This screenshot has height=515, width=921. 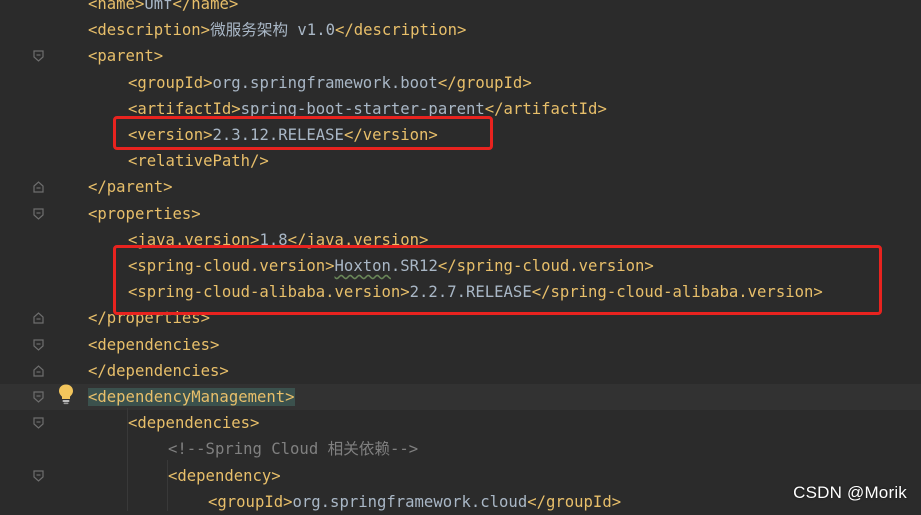 What do you see at coordinates (400, 30) in the screenshot?
I see `code-tag: </description>` at bounding box center [400, 30].